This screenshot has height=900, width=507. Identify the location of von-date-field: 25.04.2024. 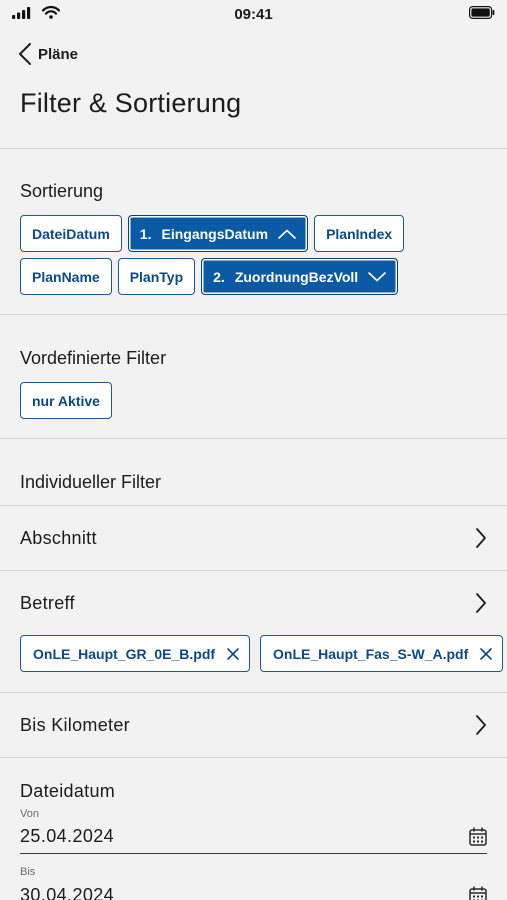
(253, 837).